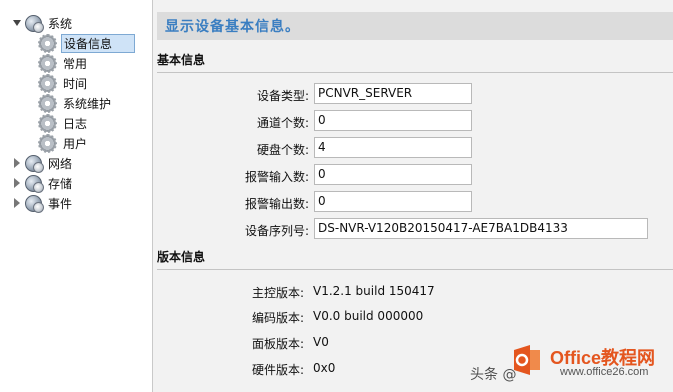 This screenshot has height=392, width=673. I want to click on tree-label-maintenance: 系统维护, so click(87, 103).